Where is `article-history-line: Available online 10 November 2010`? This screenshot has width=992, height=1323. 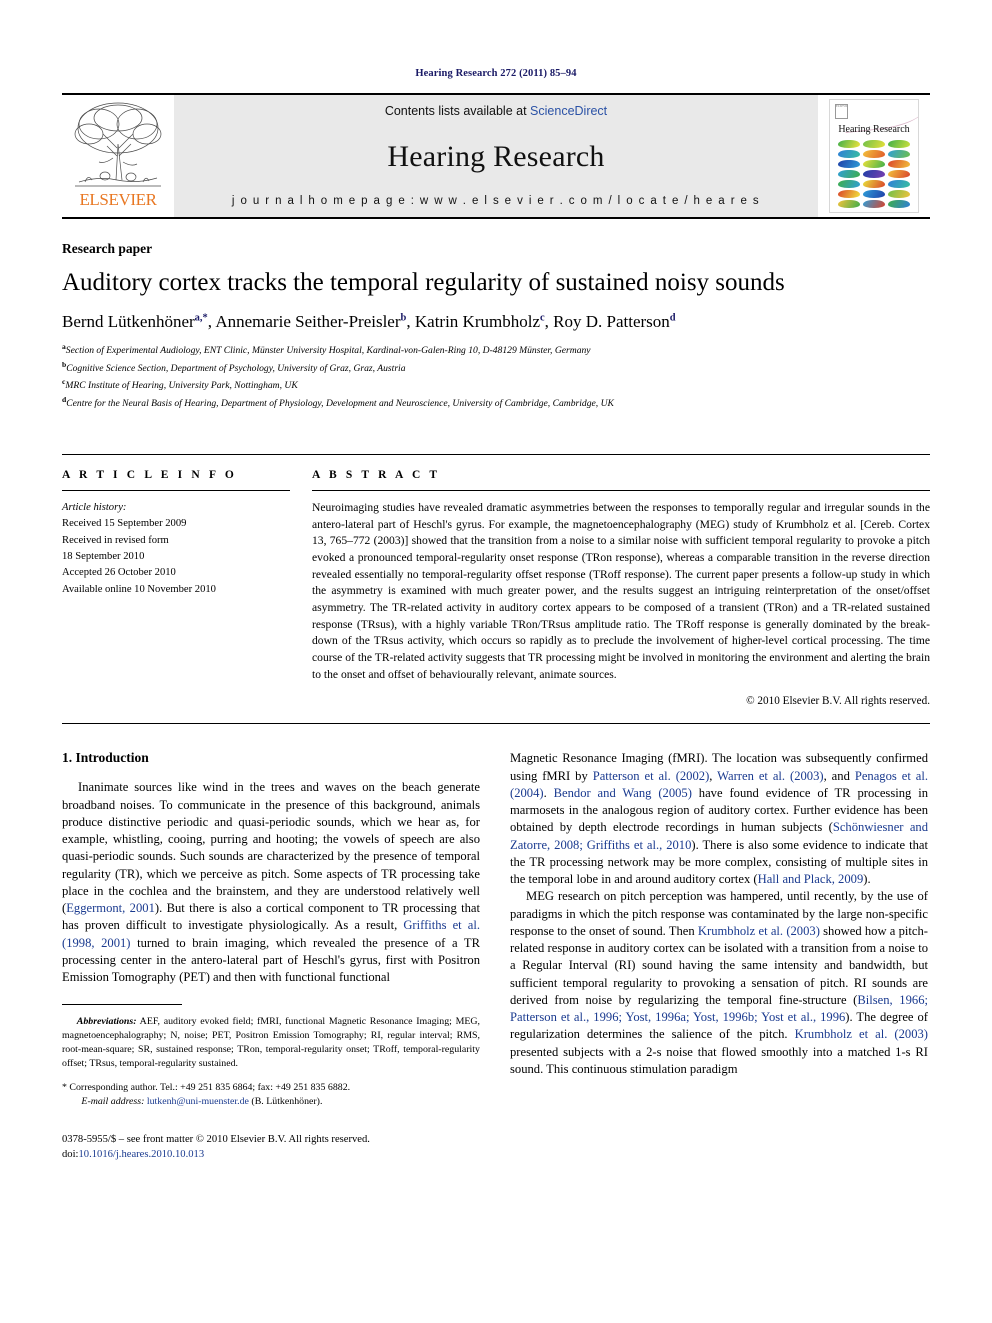 article-history-line: Available online 10 November 2010 is located at coordinates (139, 589).